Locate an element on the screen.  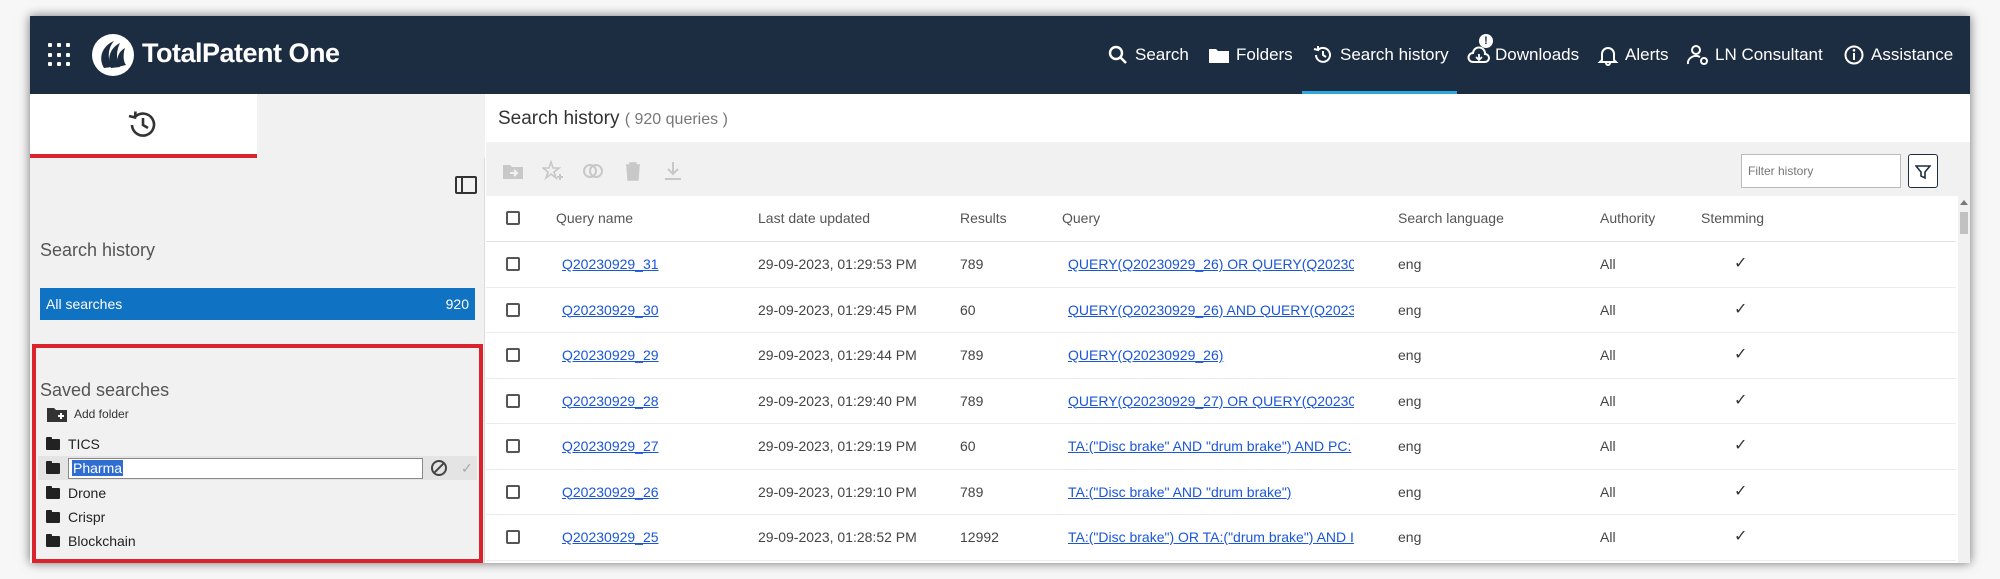
last-date-updated: 29-09-2023, 01:29:40 PM is located at coordinates (837, 400).